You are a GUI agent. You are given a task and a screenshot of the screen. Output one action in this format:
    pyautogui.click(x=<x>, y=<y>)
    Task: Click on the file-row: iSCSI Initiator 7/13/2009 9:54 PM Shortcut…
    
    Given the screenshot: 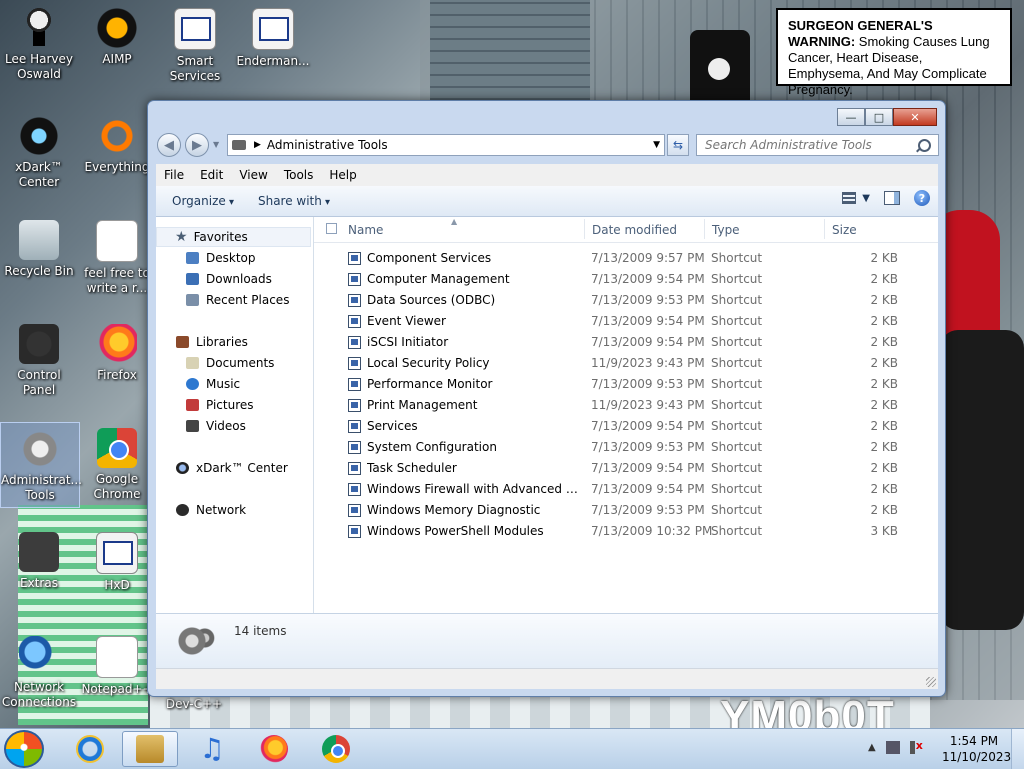 What is the action you would take?
    pyautogui.click(x=626, y=342)
    